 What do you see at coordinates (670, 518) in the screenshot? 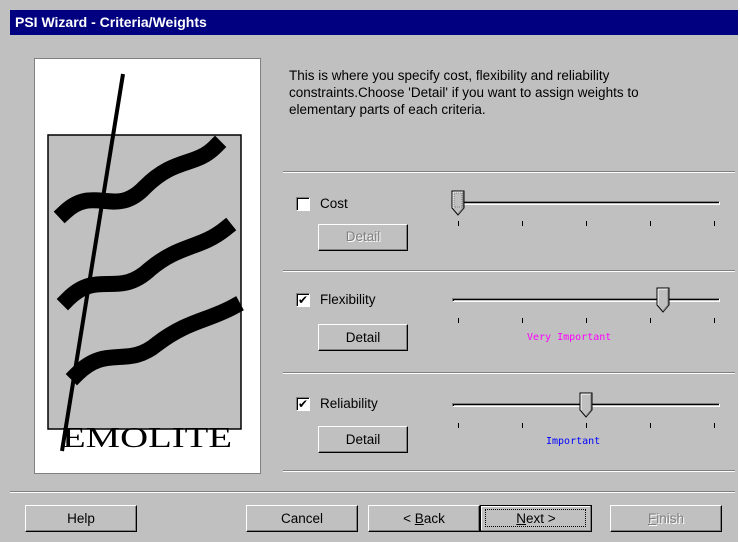
I see `finish-rest: inish` at bounding box center [670, 518].